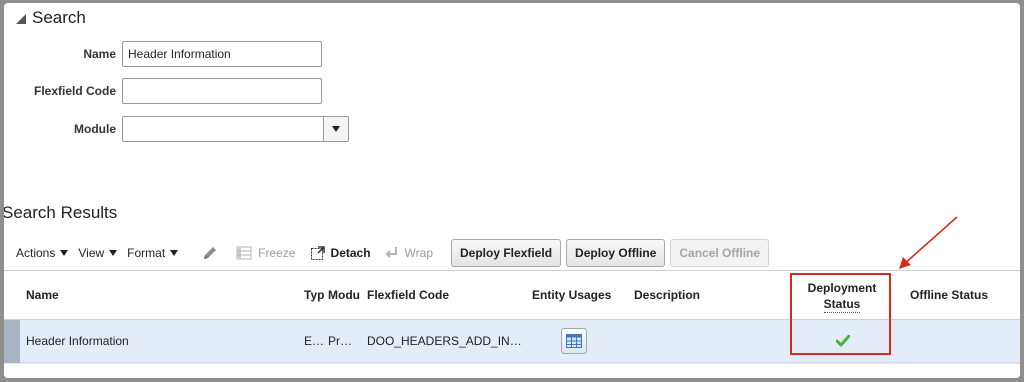 The height and width of the screenshot is (382, 1024). Describe the element at coordinates (843, 343) in the screenshot. I see `checkmark-icon` at that location.